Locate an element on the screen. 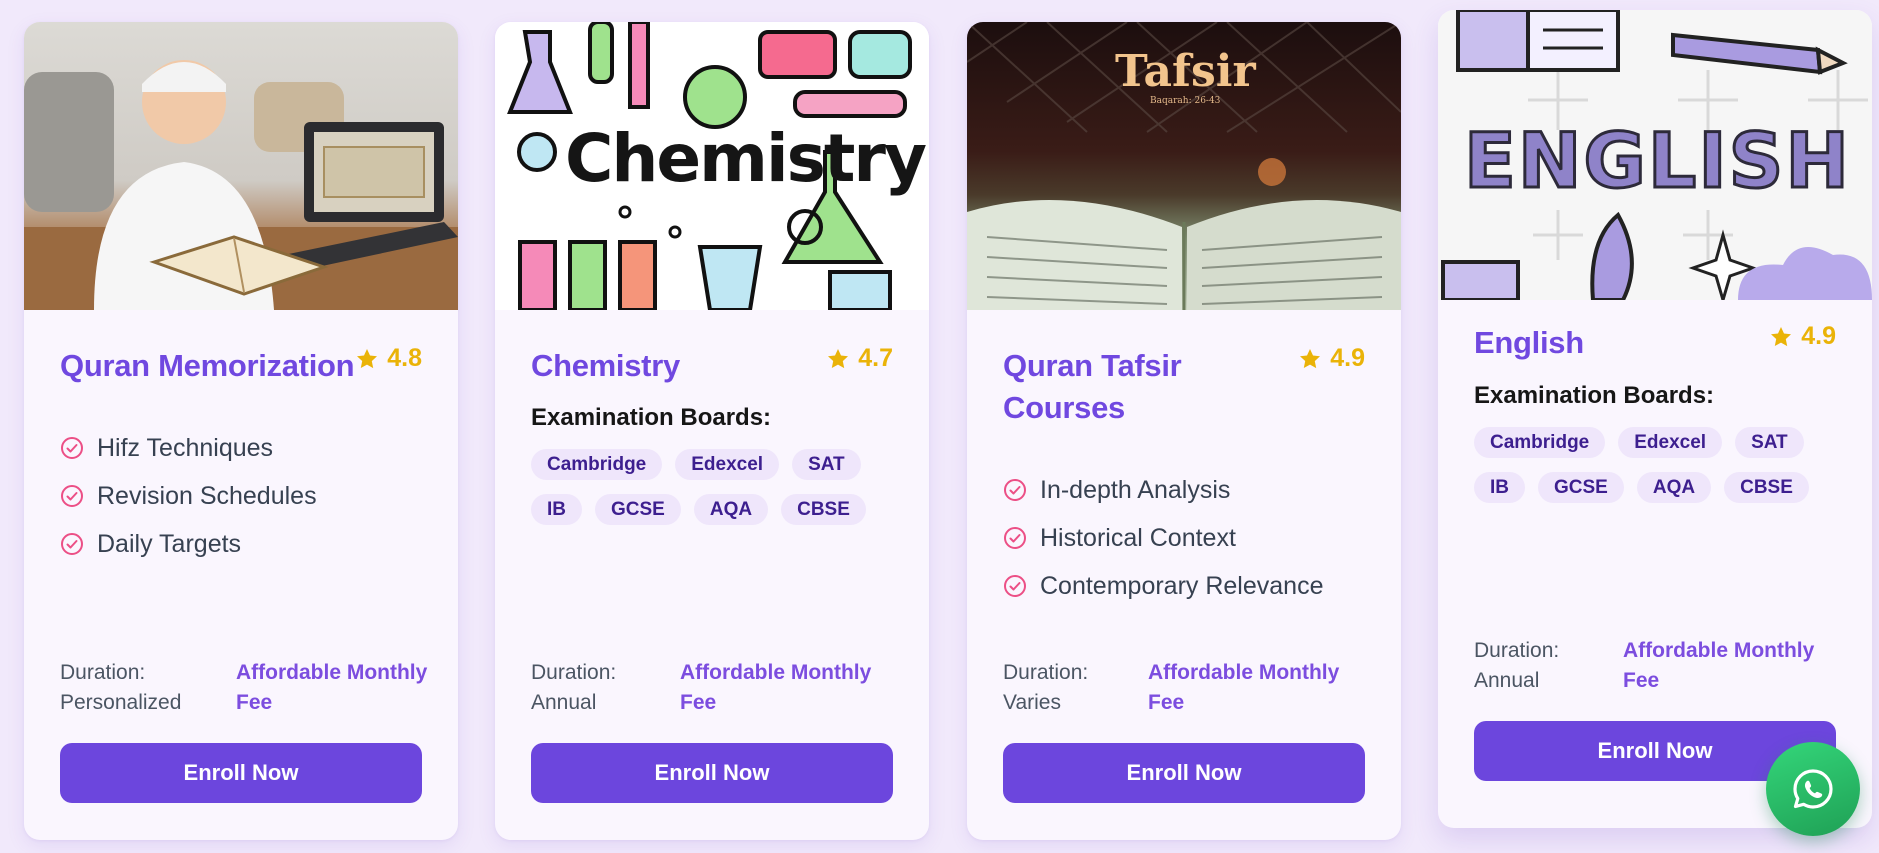 This screenshot has height=853, width=1879. duration-value: Varies is located at coordinates (1032, 702).